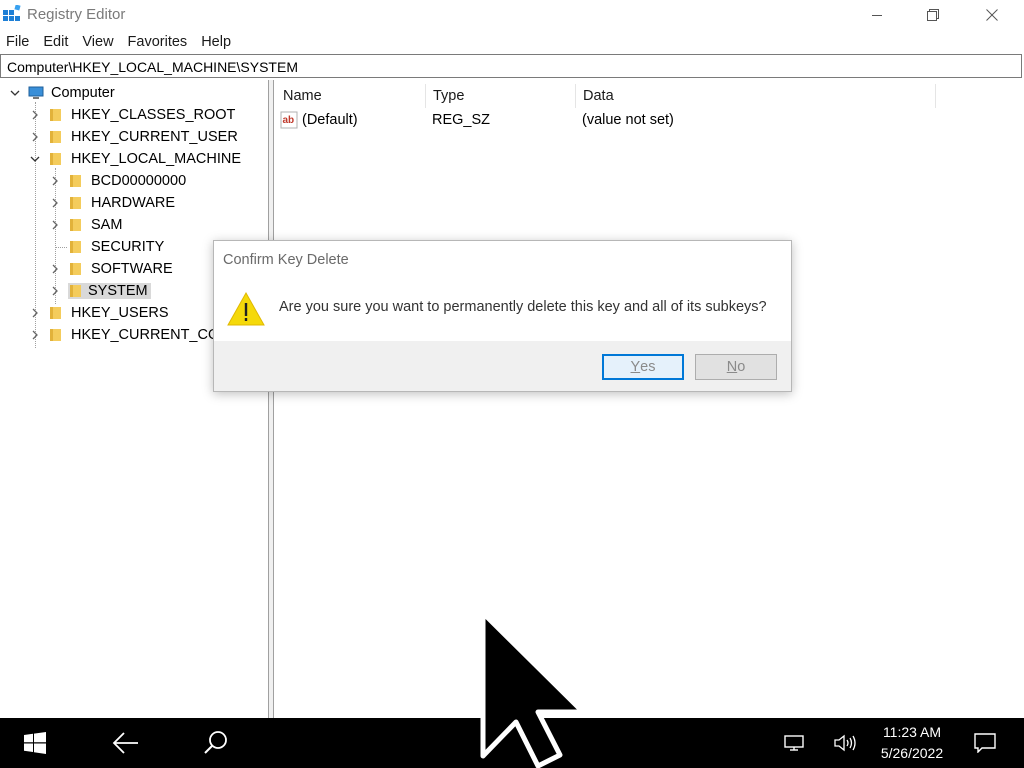 The image size is (1024, 768). What do you see at coordinates (635, 367) in the screenshot?
I see `yes-button-accel: Y` at bounding box center [635, 367].